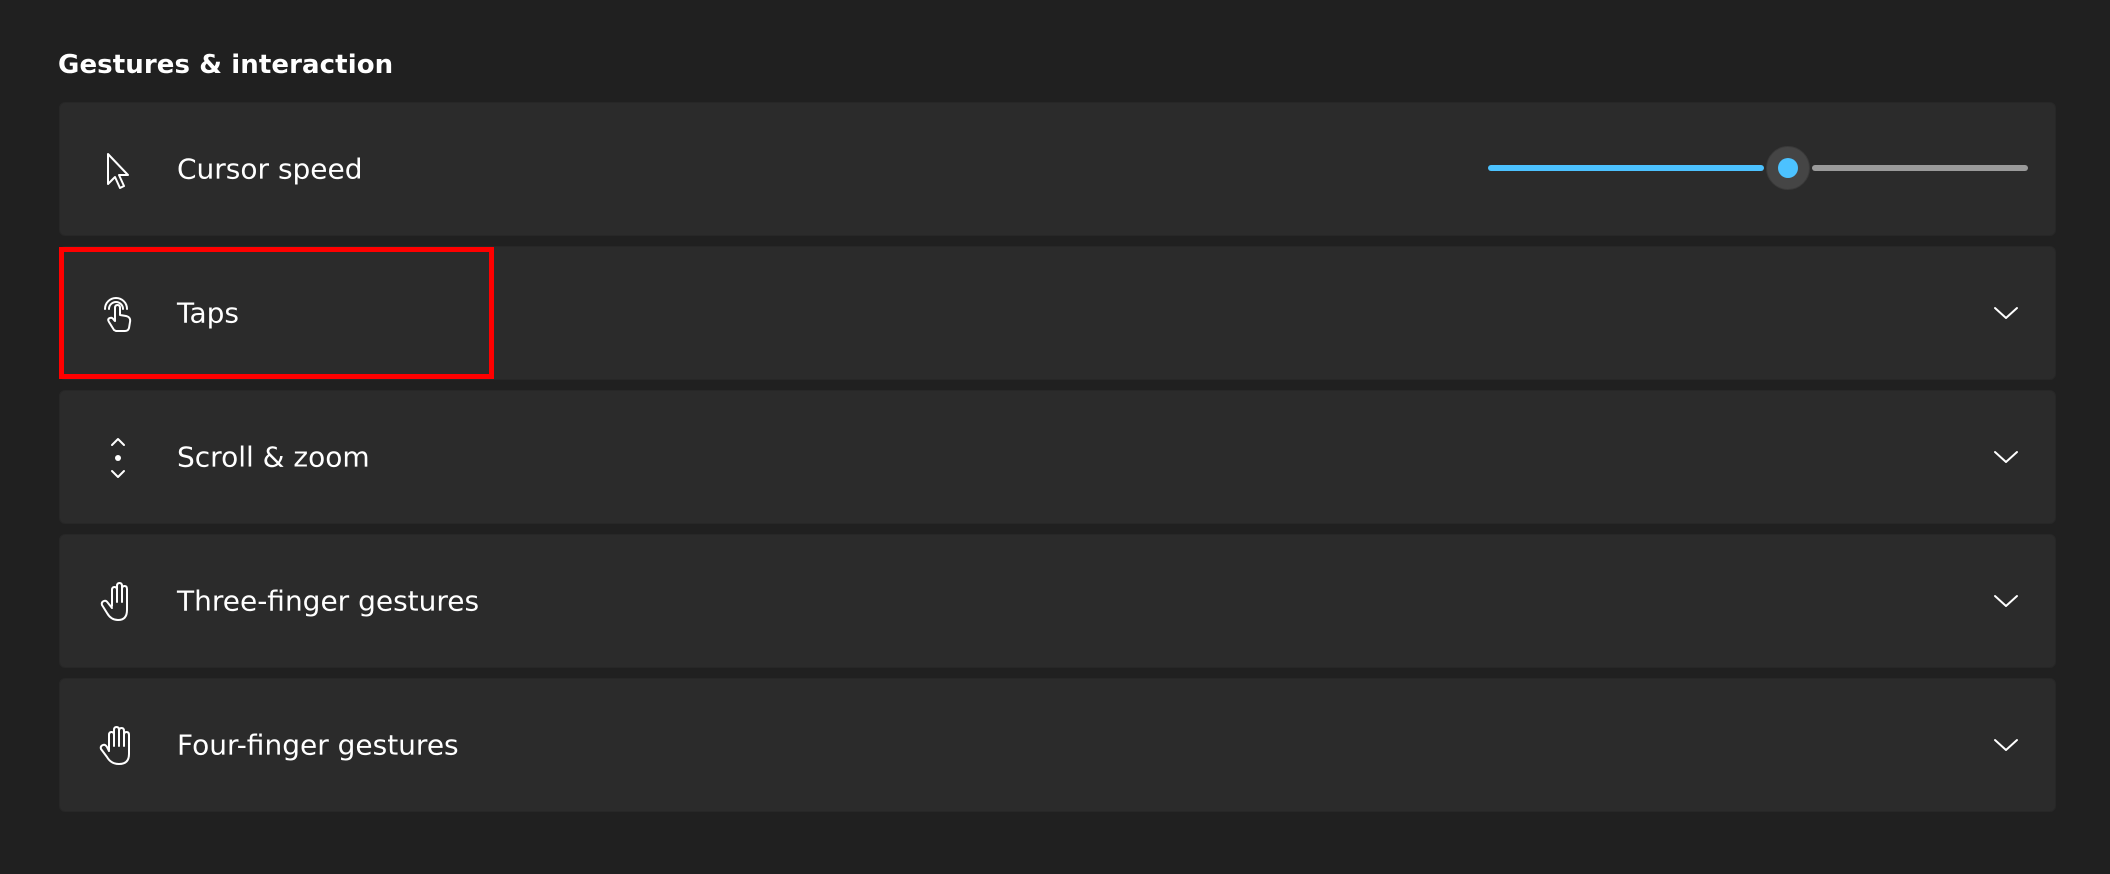 The height and width of the screenshot is (874, 2110). Describe the element at coordinates (118, 602) in the screenshot. I see `three-finger-hand-icon` at that location.